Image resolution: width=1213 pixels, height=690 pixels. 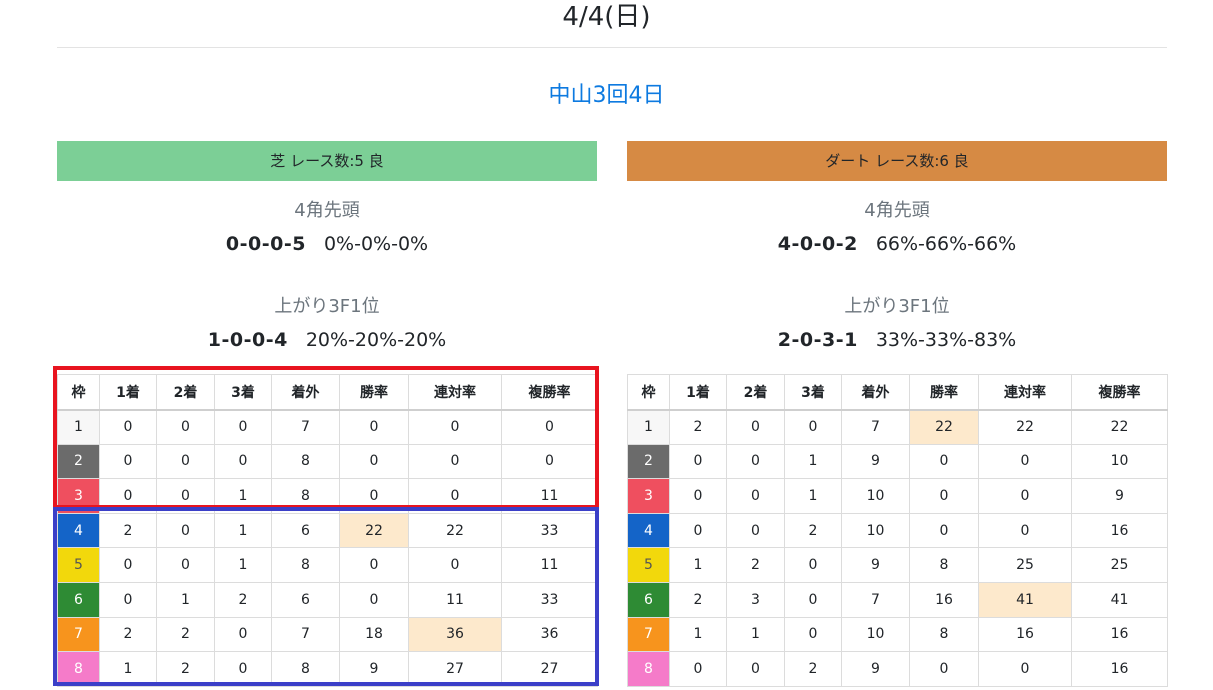 I want to click on turf-col-header: 着外, so click(x=305, y=392).